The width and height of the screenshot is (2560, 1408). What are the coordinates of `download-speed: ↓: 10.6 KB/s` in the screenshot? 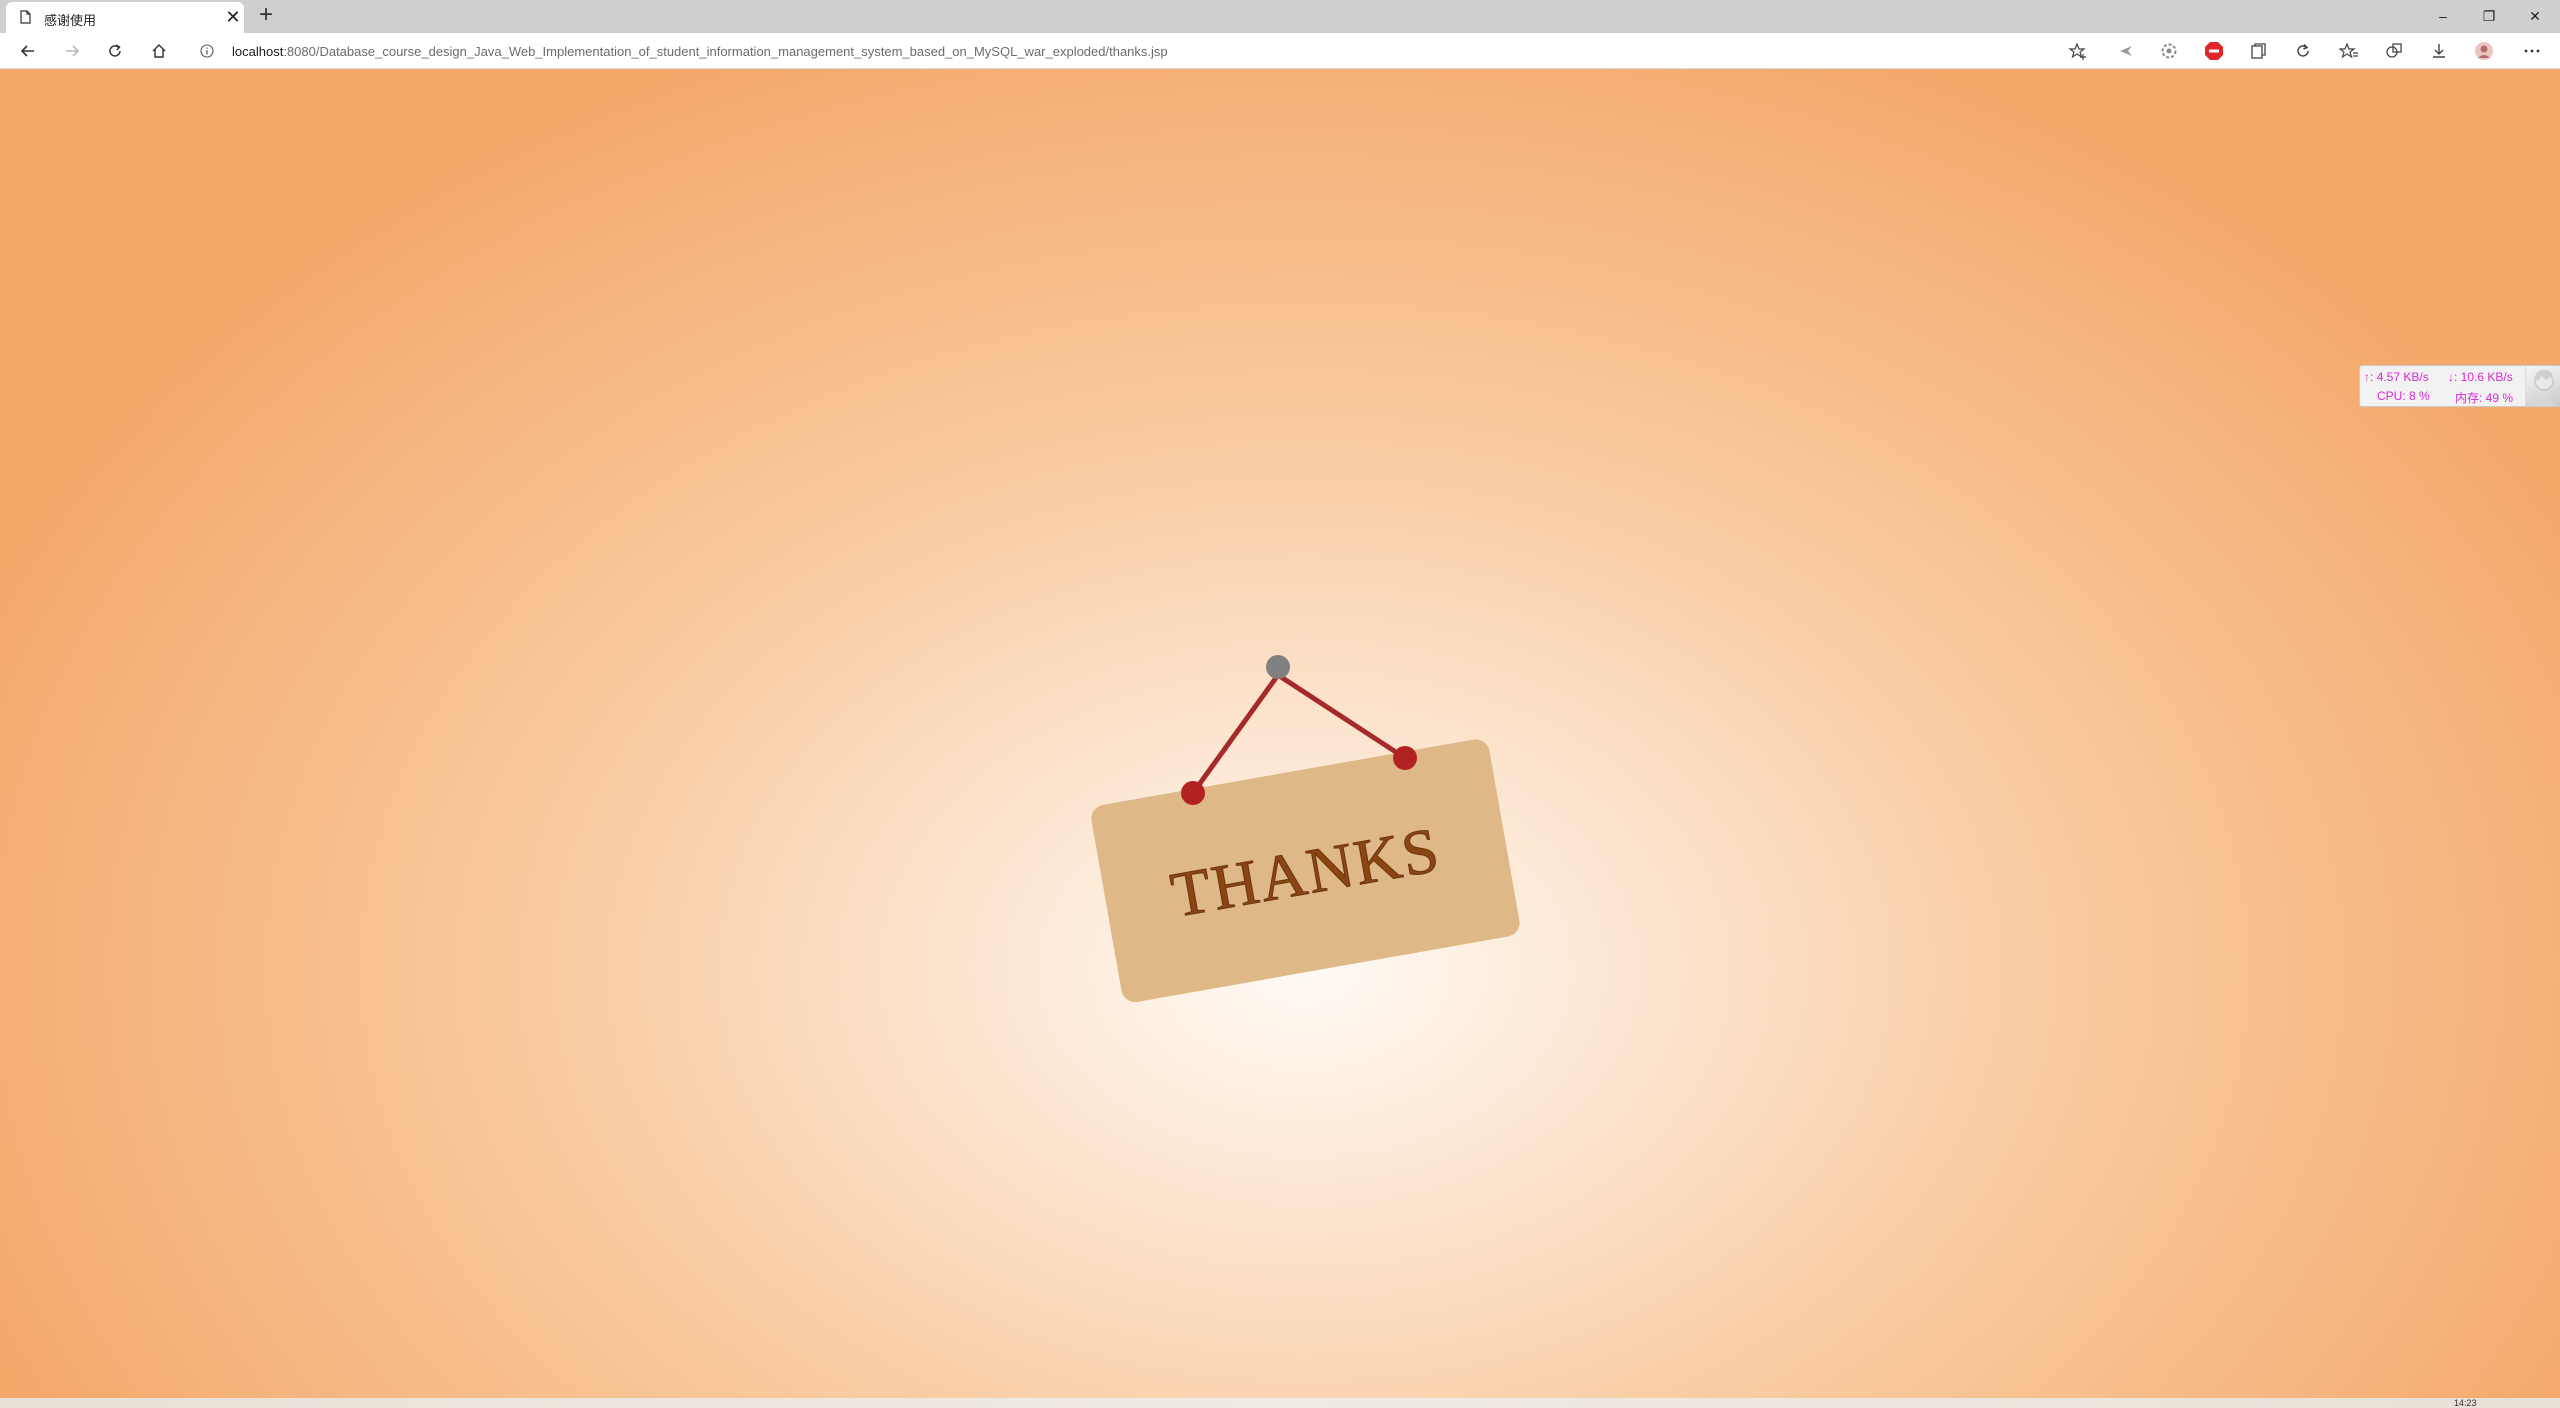 It's located at (2480, 377).